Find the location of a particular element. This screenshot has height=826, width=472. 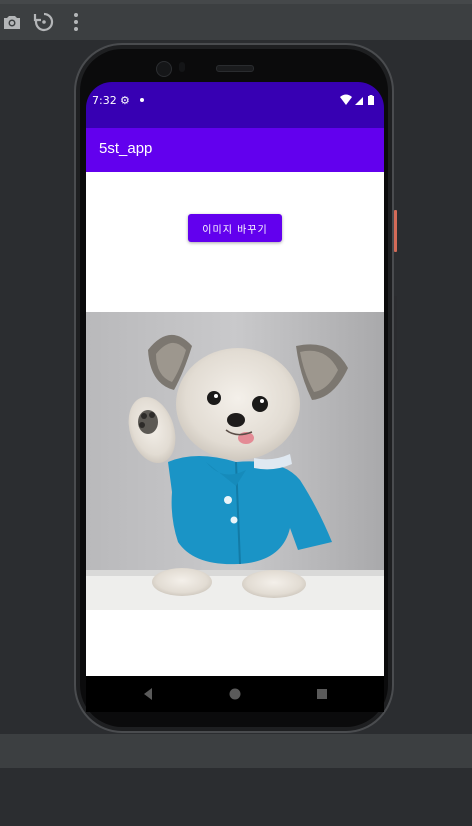

signal-icon is located at coordinates (359, 101).